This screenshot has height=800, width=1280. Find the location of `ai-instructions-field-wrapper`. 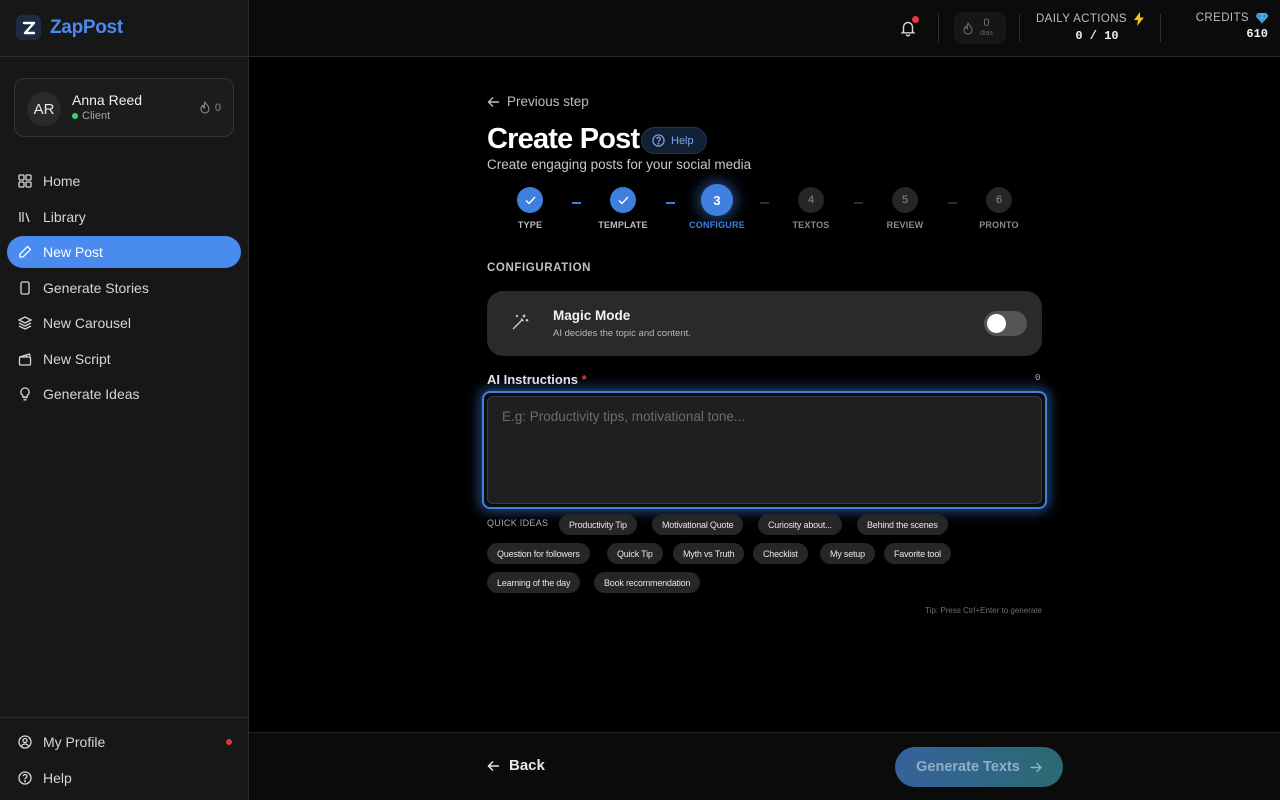

ai-instructions-field-wrapper is located at coordinates (764, 450).